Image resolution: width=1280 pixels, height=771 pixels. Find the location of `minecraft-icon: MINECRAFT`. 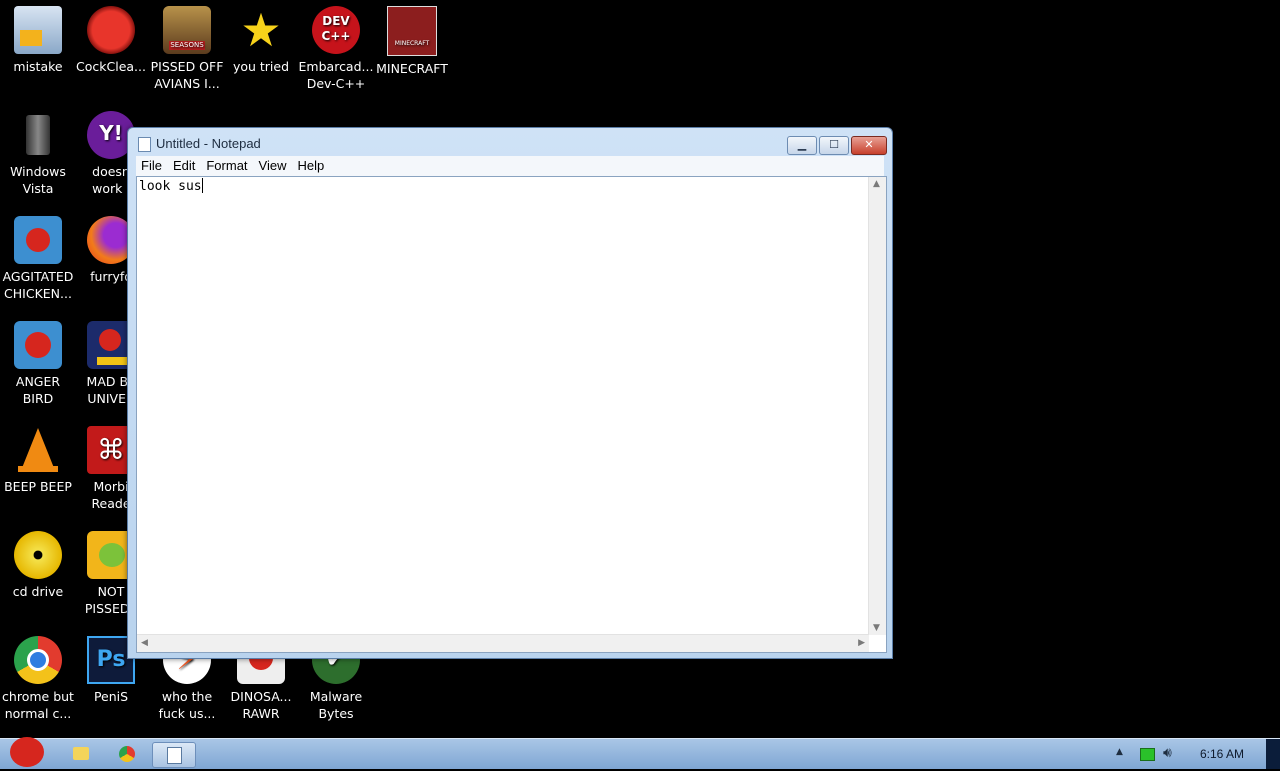

minecraft-icon: MINECRAFT is located at coordinates (412, 31).